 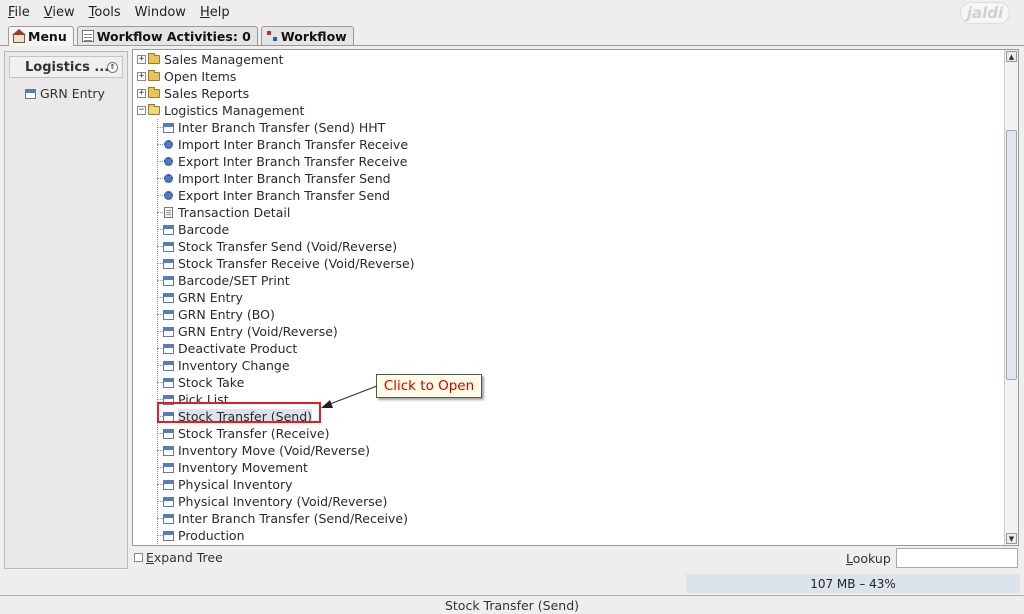 What do you see at coordinates (239, 412) in the screenshot?
I see `highlight-box` at bounding box center [239, 412].